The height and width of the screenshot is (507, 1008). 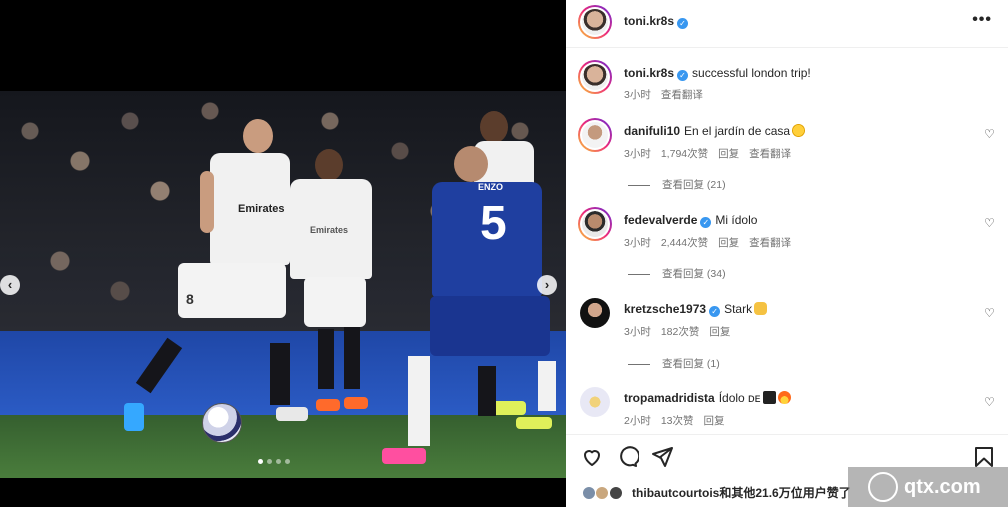 What do you see at coordinates (216, 273) in the screenshot?
I see `player-kroos: Emirates 8` at bounding box center [216, 273].